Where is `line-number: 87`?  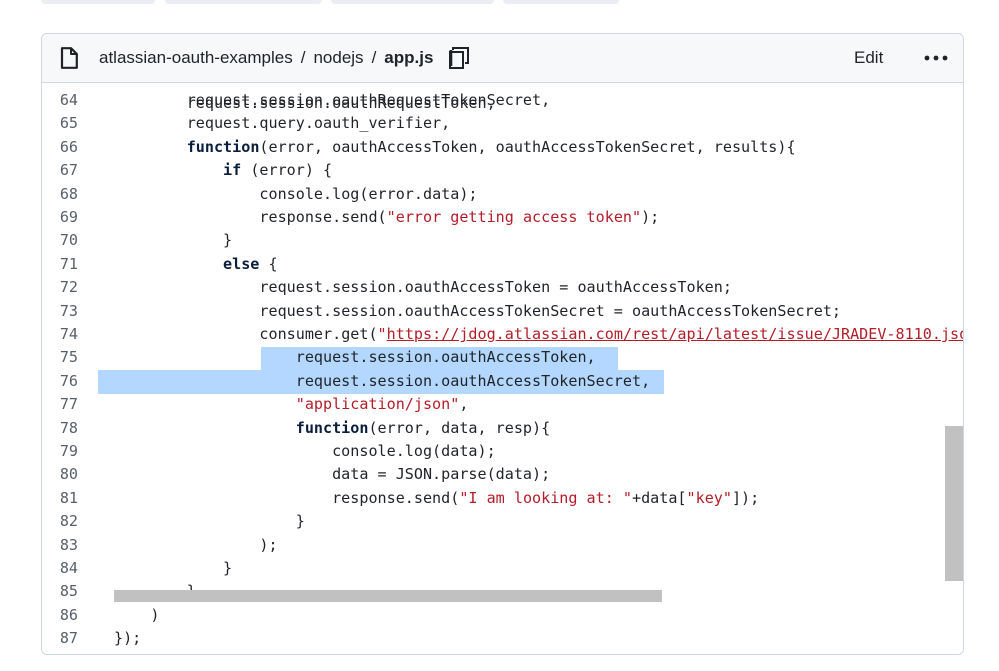 line-number: 87 is located at coordinates (60, 638).